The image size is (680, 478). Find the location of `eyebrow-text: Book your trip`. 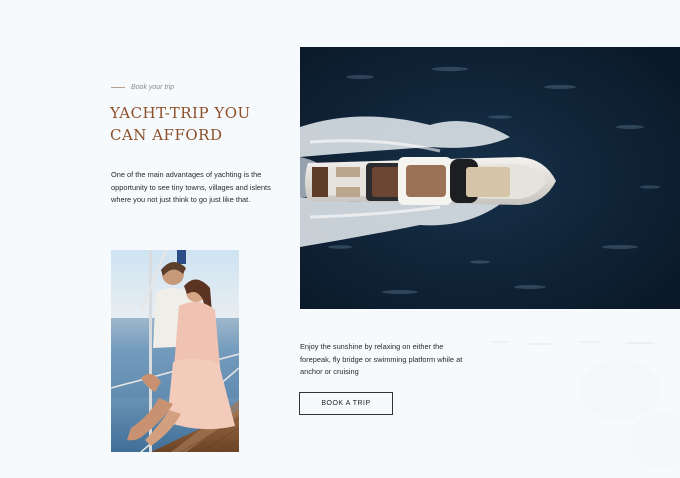

eyebrow-text: Book your trip is located at coordinates (153, 87).